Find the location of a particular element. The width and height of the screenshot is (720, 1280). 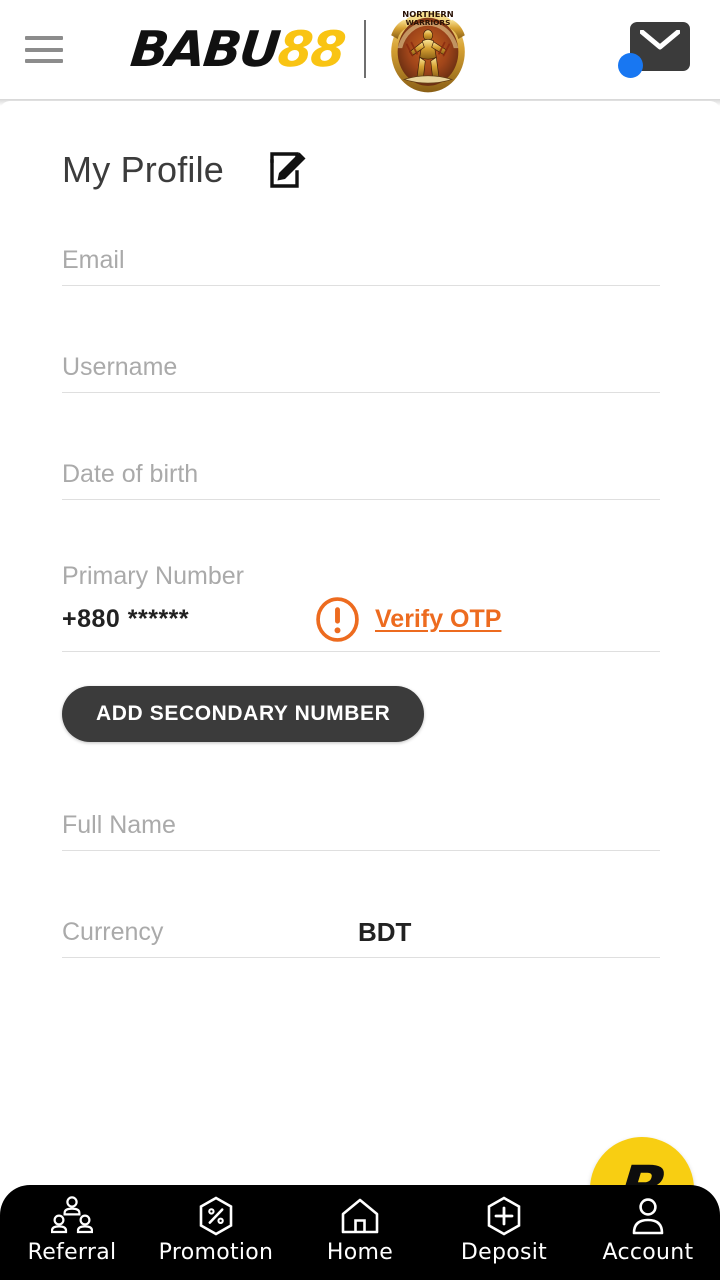

mail-envelope-flap is located at coordinates (660, 40).